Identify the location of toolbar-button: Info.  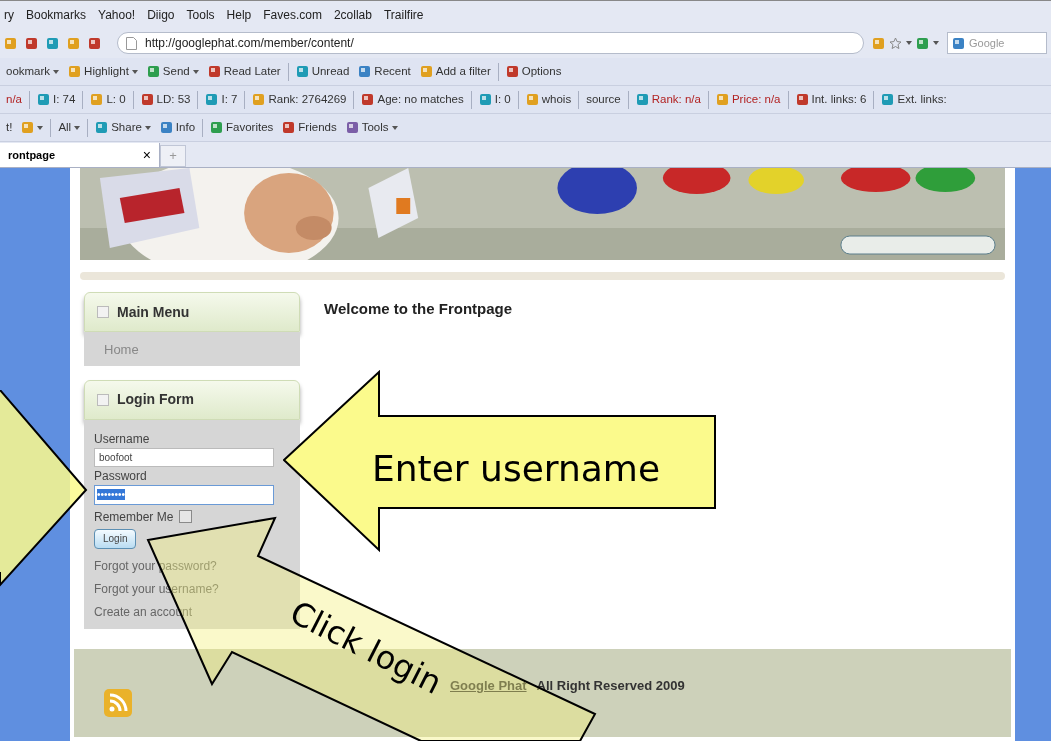
(177, 127).